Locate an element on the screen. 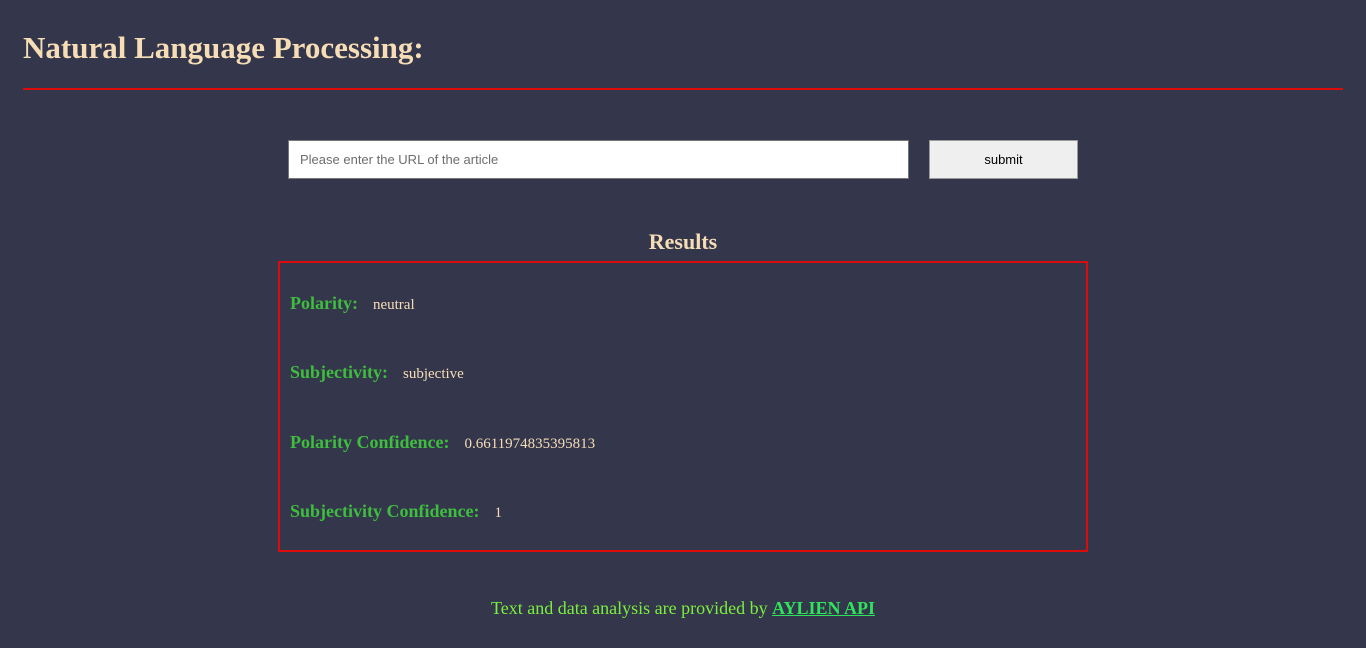 The height and width of the screenshot is (648, 1366). footer-text: Text and data analysis are provided by is located at coordinates (631, 608).